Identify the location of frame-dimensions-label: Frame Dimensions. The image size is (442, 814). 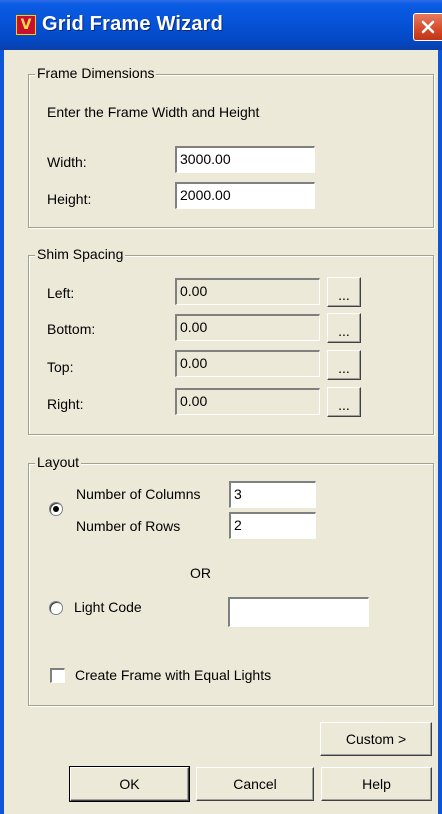
(96, 73).